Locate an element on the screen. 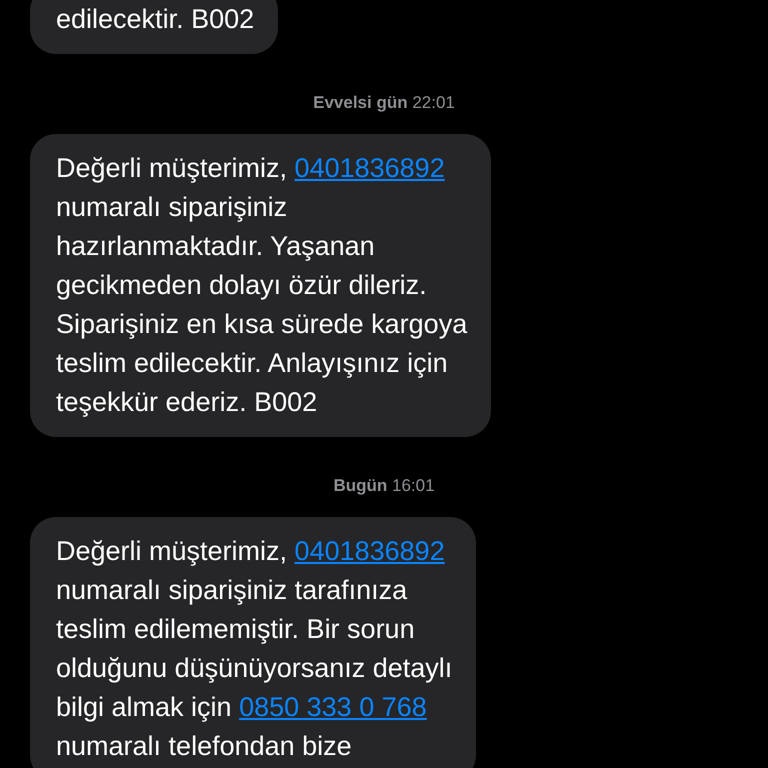 The width and height of the screenshot is (768, 768). phone-link: 0850 333 0 768 is located at coordinates (333, 707).